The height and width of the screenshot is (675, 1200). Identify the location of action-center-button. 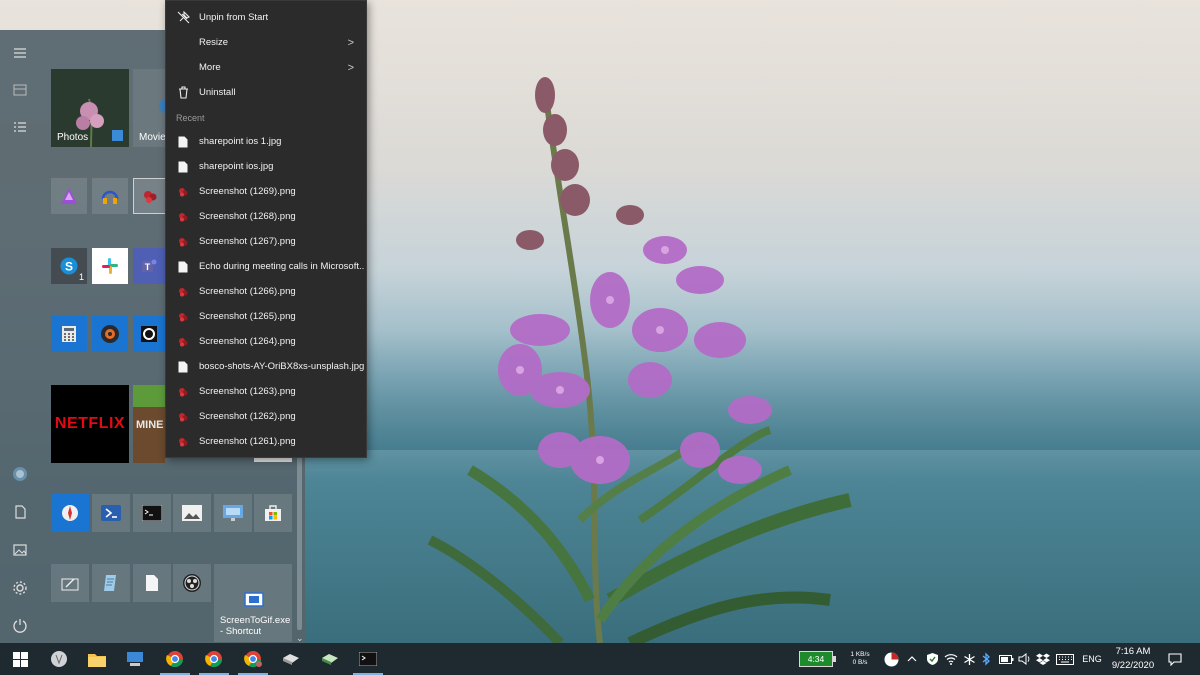
(1175, 659).